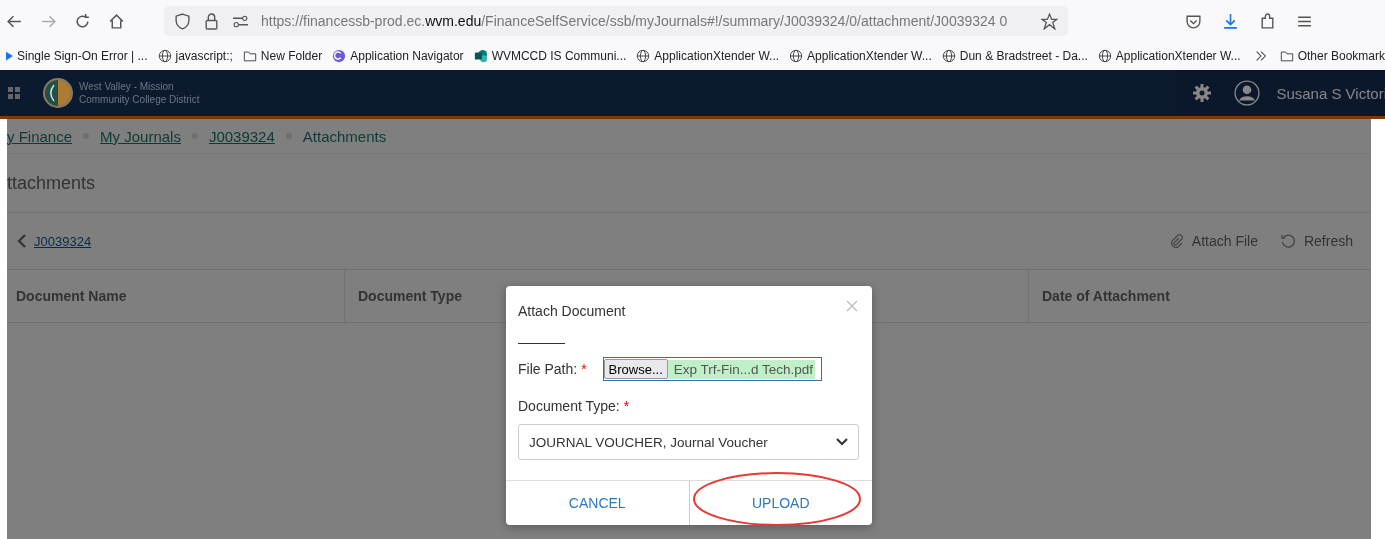 This screenshot has width=1385, height=539. I want to click on lock-icon, so click(211, 21).